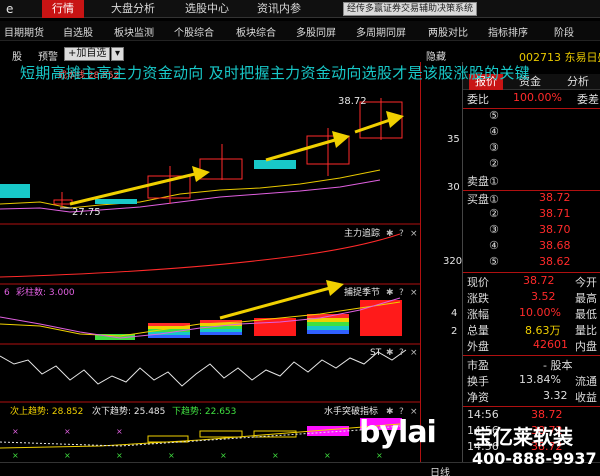 Image resolution: width=600 pixels, height=476 pixels. I want to click on stat-row-pe: 市盈 - 股本, so click(520, 365).